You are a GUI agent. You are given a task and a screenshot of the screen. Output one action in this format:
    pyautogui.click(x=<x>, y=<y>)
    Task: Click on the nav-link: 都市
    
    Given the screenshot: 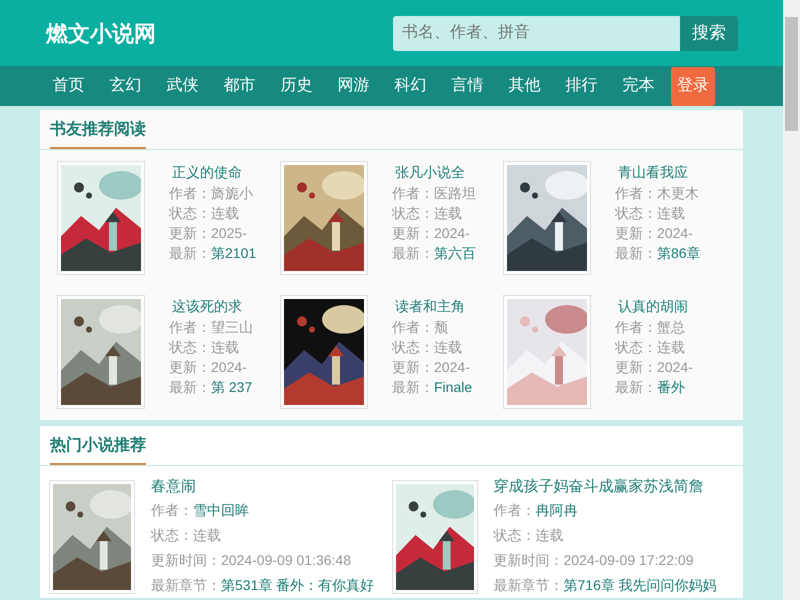 What is the action you would take?
    pyautogui.click(x=239, y=86)
    